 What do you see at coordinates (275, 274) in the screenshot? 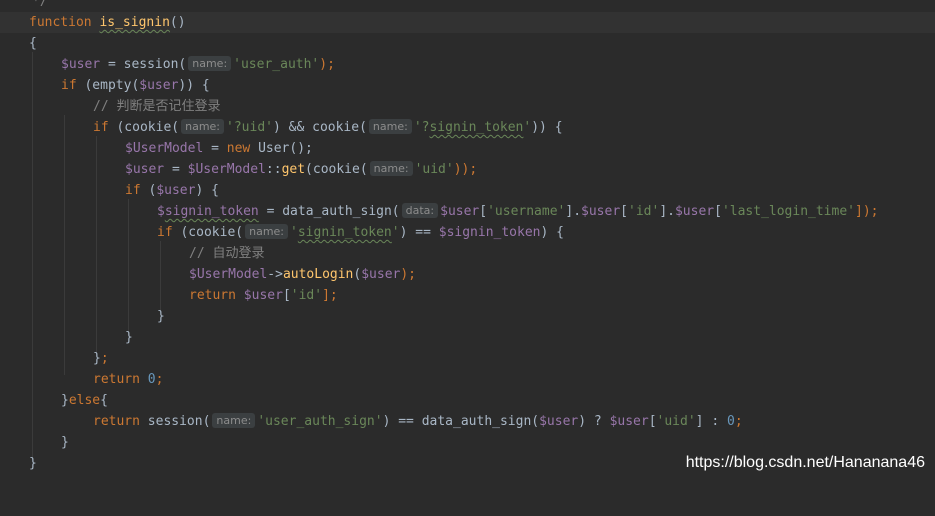
I see `operator: ->` at bounding box center [275, 274].